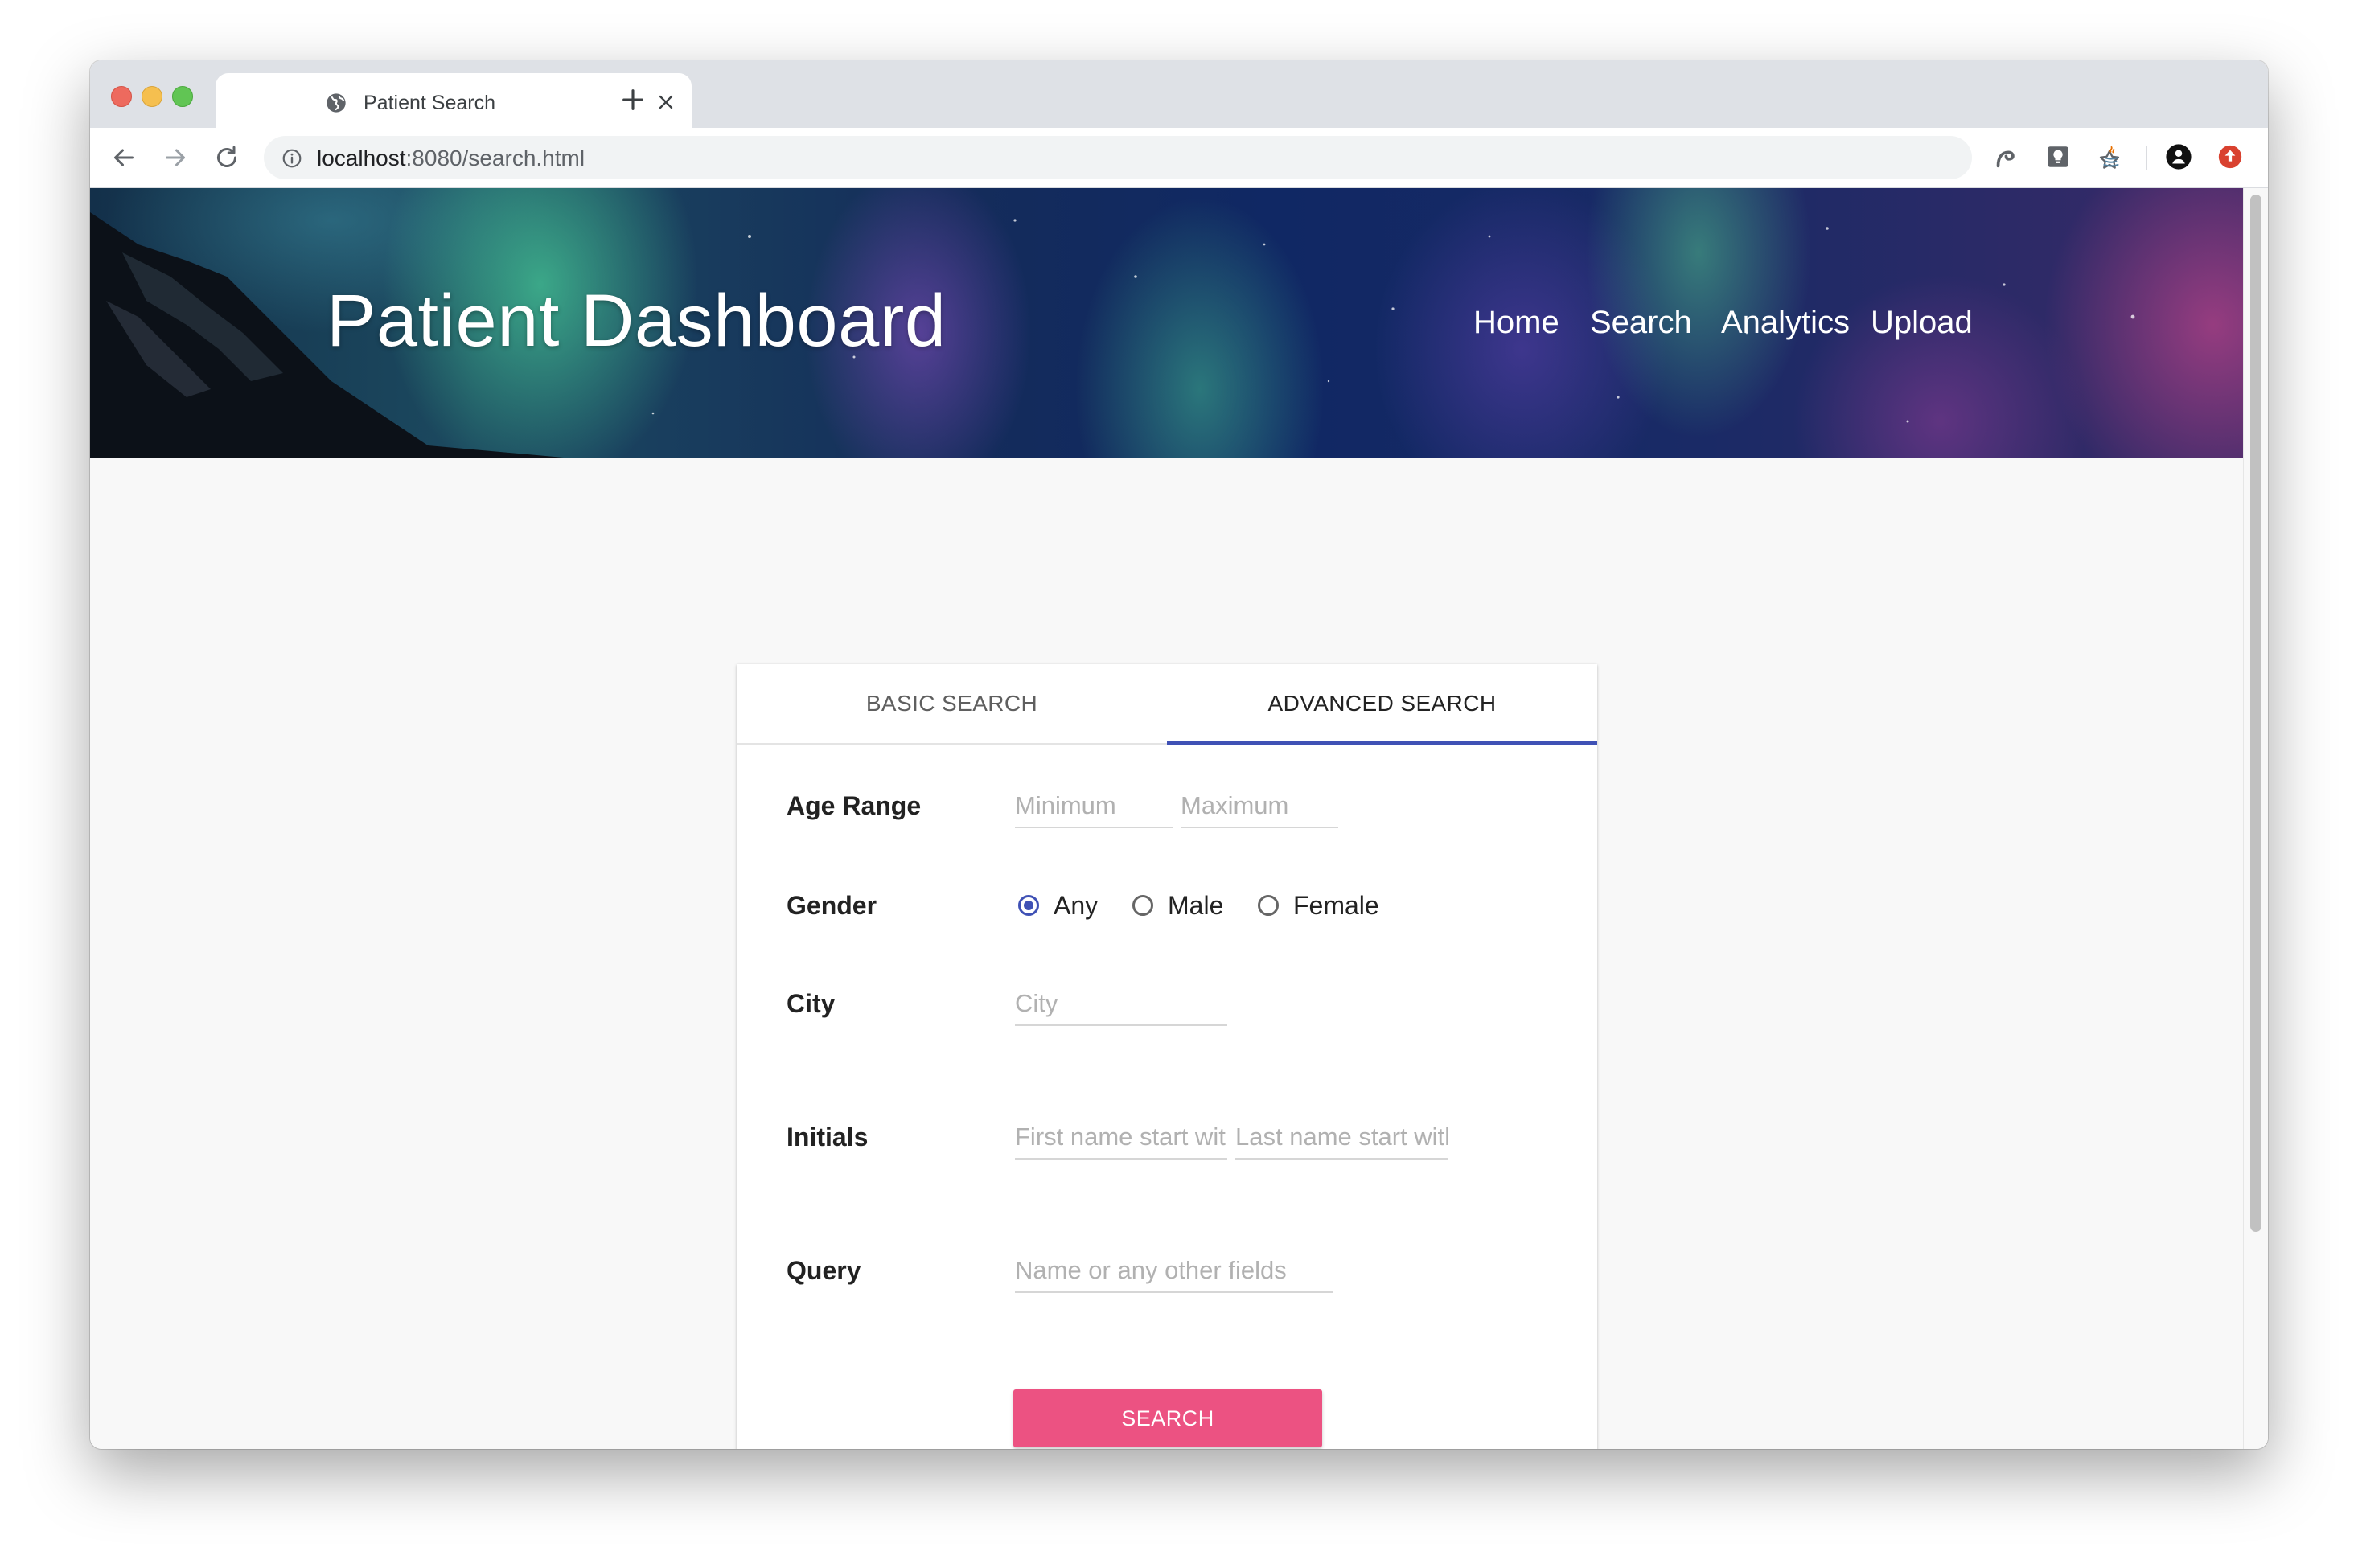 The height and width of the screenshot is (1568, 2358). I want to click on toolbar-divider, so click(2146, 158).